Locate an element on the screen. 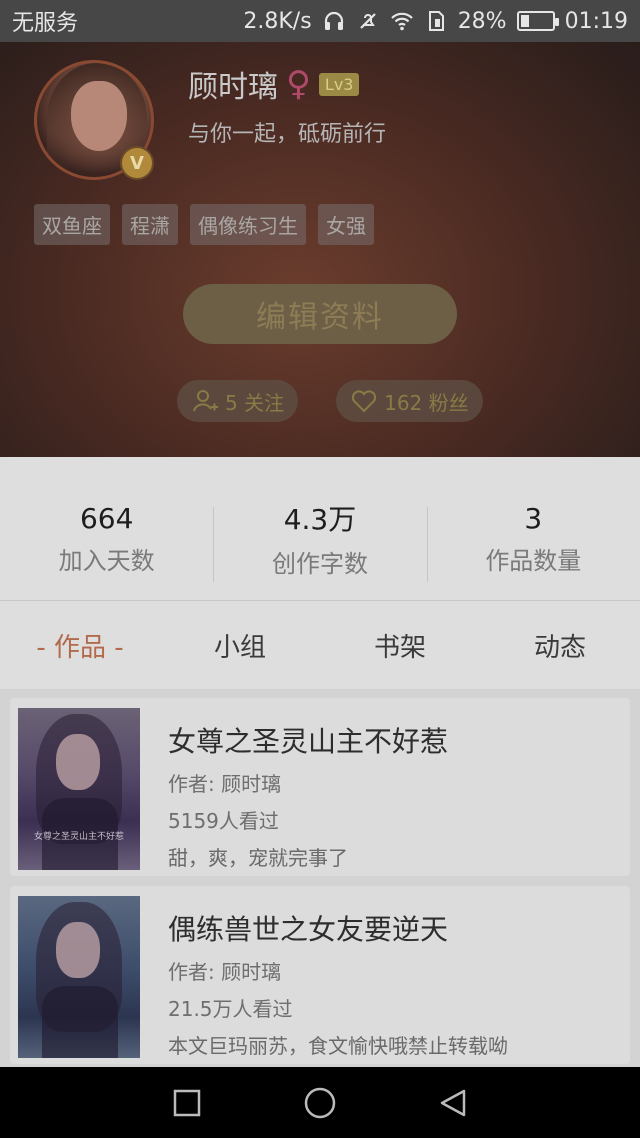 This screenshot has width=640, height=1138. female-icon: ♀ is located at coordinates (298, 84).